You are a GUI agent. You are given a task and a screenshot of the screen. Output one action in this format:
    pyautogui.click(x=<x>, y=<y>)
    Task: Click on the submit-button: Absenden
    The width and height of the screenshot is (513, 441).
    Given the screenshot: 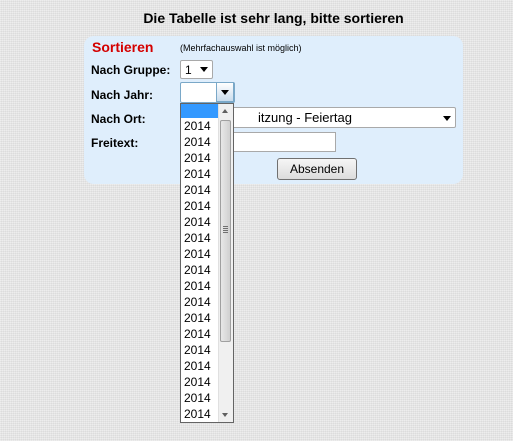 What is the action you would take?
    pyautogui.click(x=317, y=169)
    